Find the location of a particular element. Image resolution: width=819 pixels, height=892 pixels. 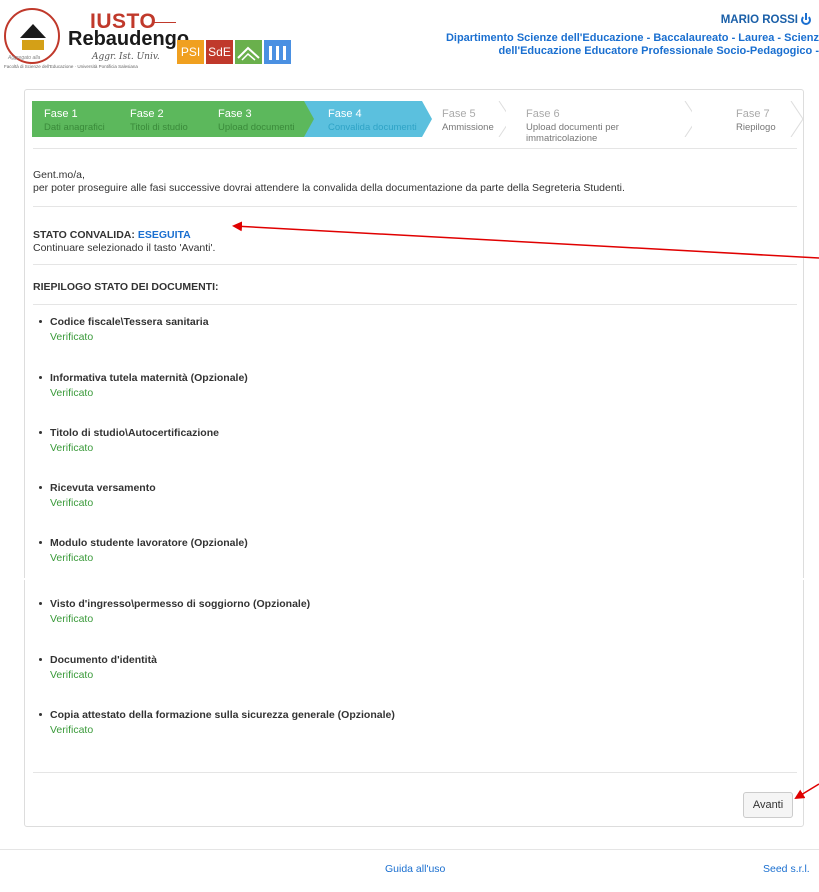

greeting: Gent.mo/a, is located at coordinates (59, 175).